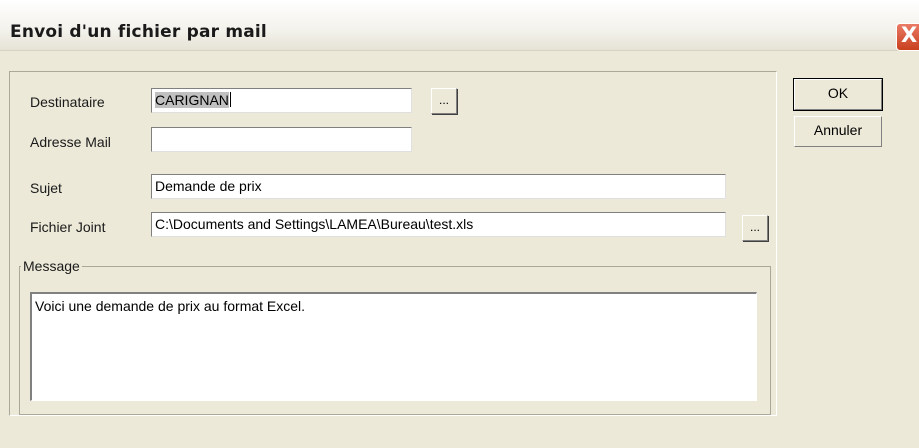 The image size is (919, 448). I want to click on close-icon: X, so click(909, 35).